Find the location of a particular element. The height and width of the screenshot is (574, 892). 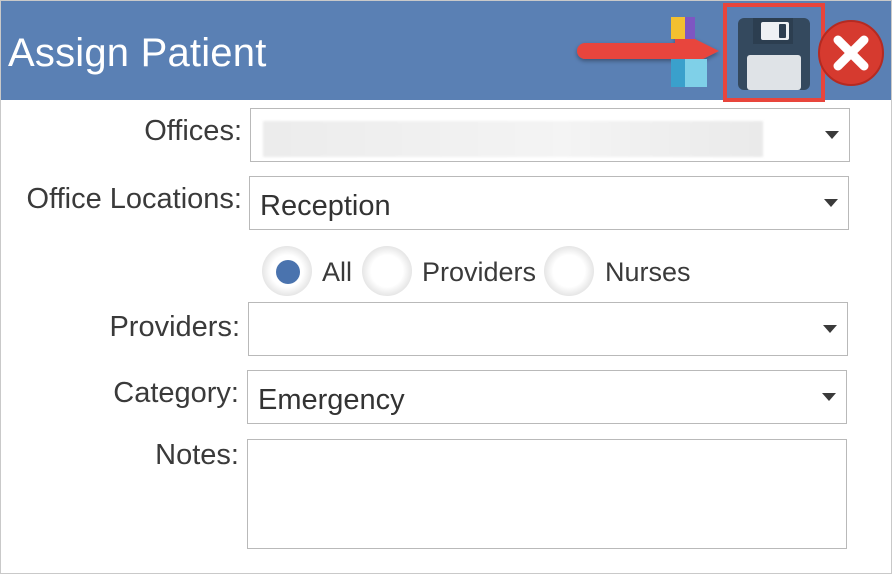

offices-select is located at coordinates (550, 135).